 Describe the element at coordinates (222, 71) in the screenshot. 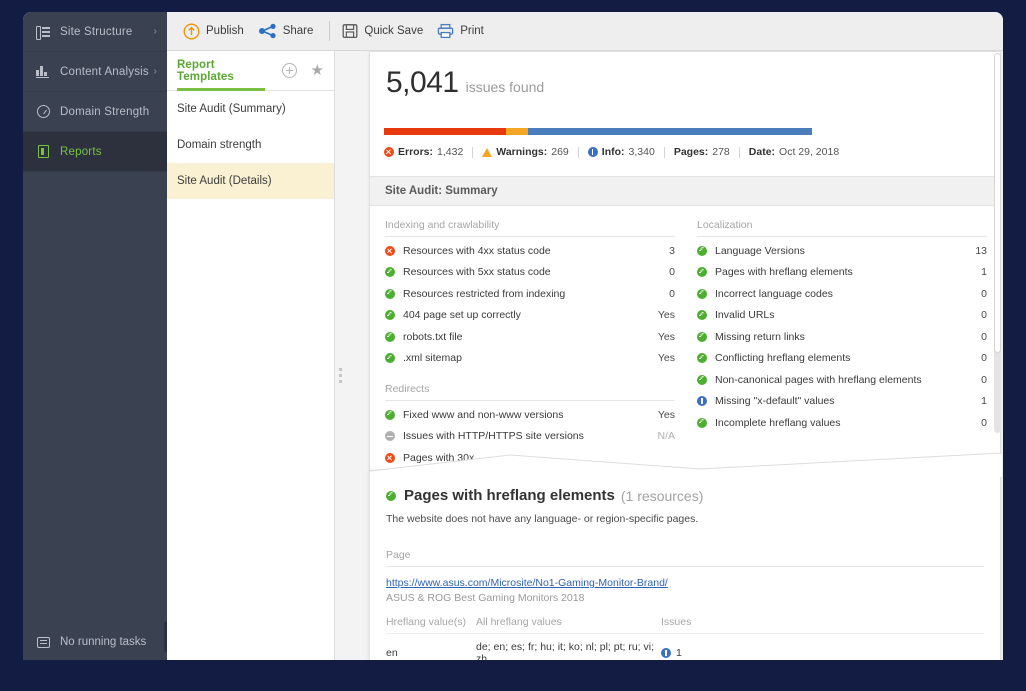

I see `tab-report-templates: Report Templates` at that location.